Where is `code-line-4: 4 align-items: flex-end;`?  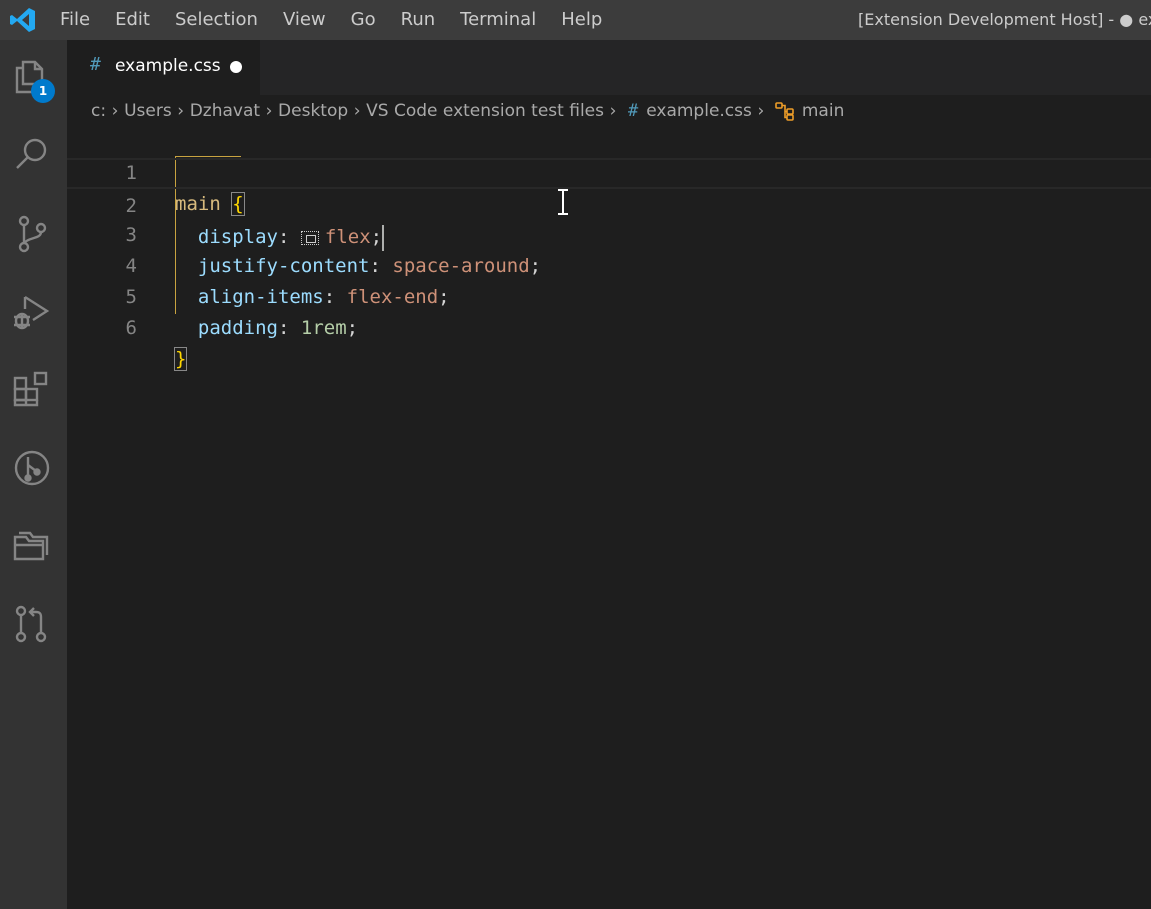 code-line-4: 4 align-items: flex-end; is located at coordinates (609, 264).